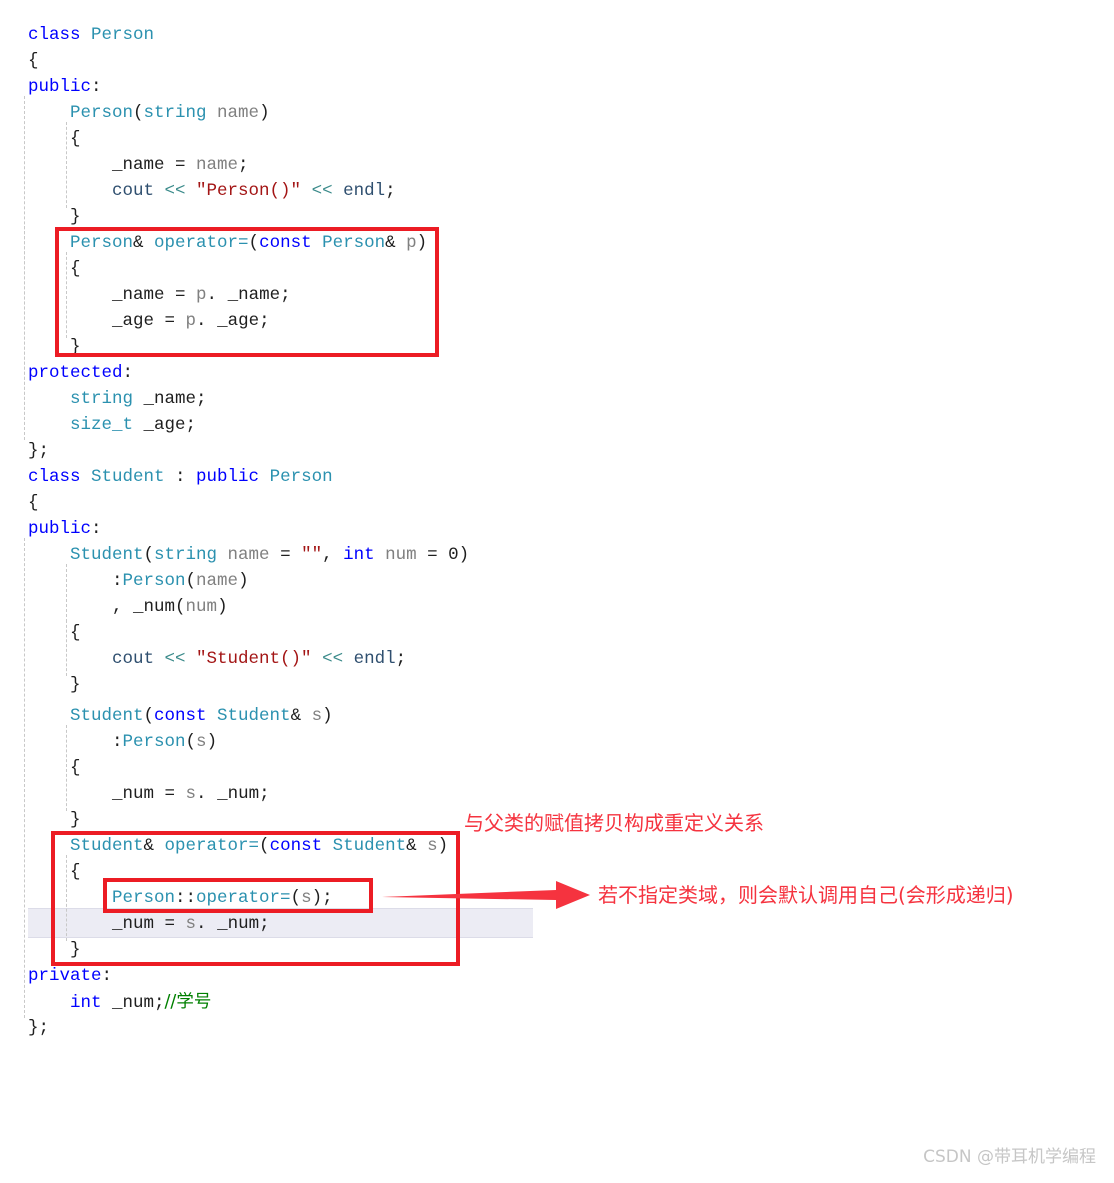 The height and width of the screenshot is (1183, 1114). What do you see at coordinates (1009, 1157) in the screenshot?
I see `csdn-watermark: CSDN @带耳机学编程` at bounding box center [1009, 1157].